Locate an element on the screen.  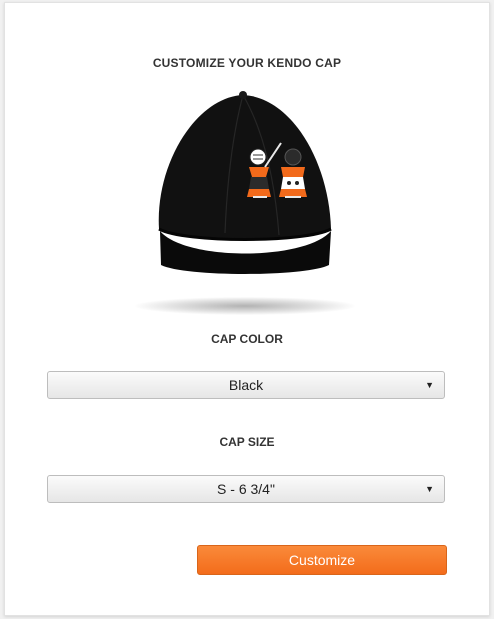
cap-size-select: S - 6 3/4" ▼ is located at coordinates (246, 489).